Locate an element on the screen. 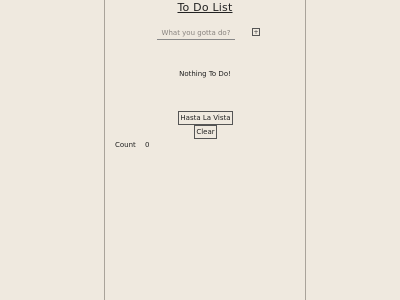 The width and height of the screenshot is (400, 300). count-value: 0 is located at coordinates (147, 145).